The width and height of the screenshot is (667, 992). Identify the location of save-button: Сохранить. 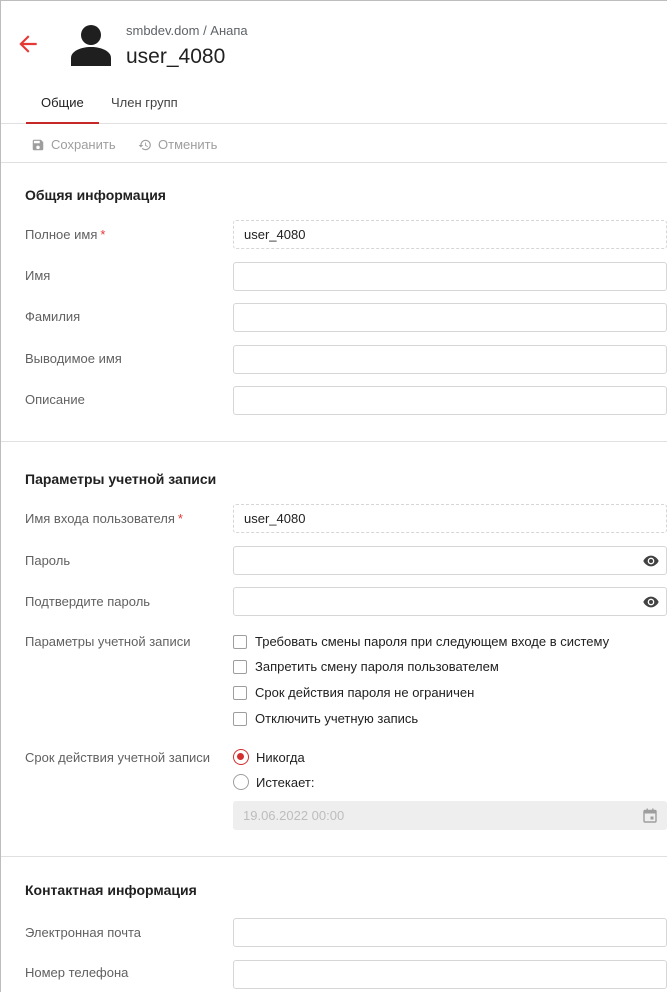
(73, 144).